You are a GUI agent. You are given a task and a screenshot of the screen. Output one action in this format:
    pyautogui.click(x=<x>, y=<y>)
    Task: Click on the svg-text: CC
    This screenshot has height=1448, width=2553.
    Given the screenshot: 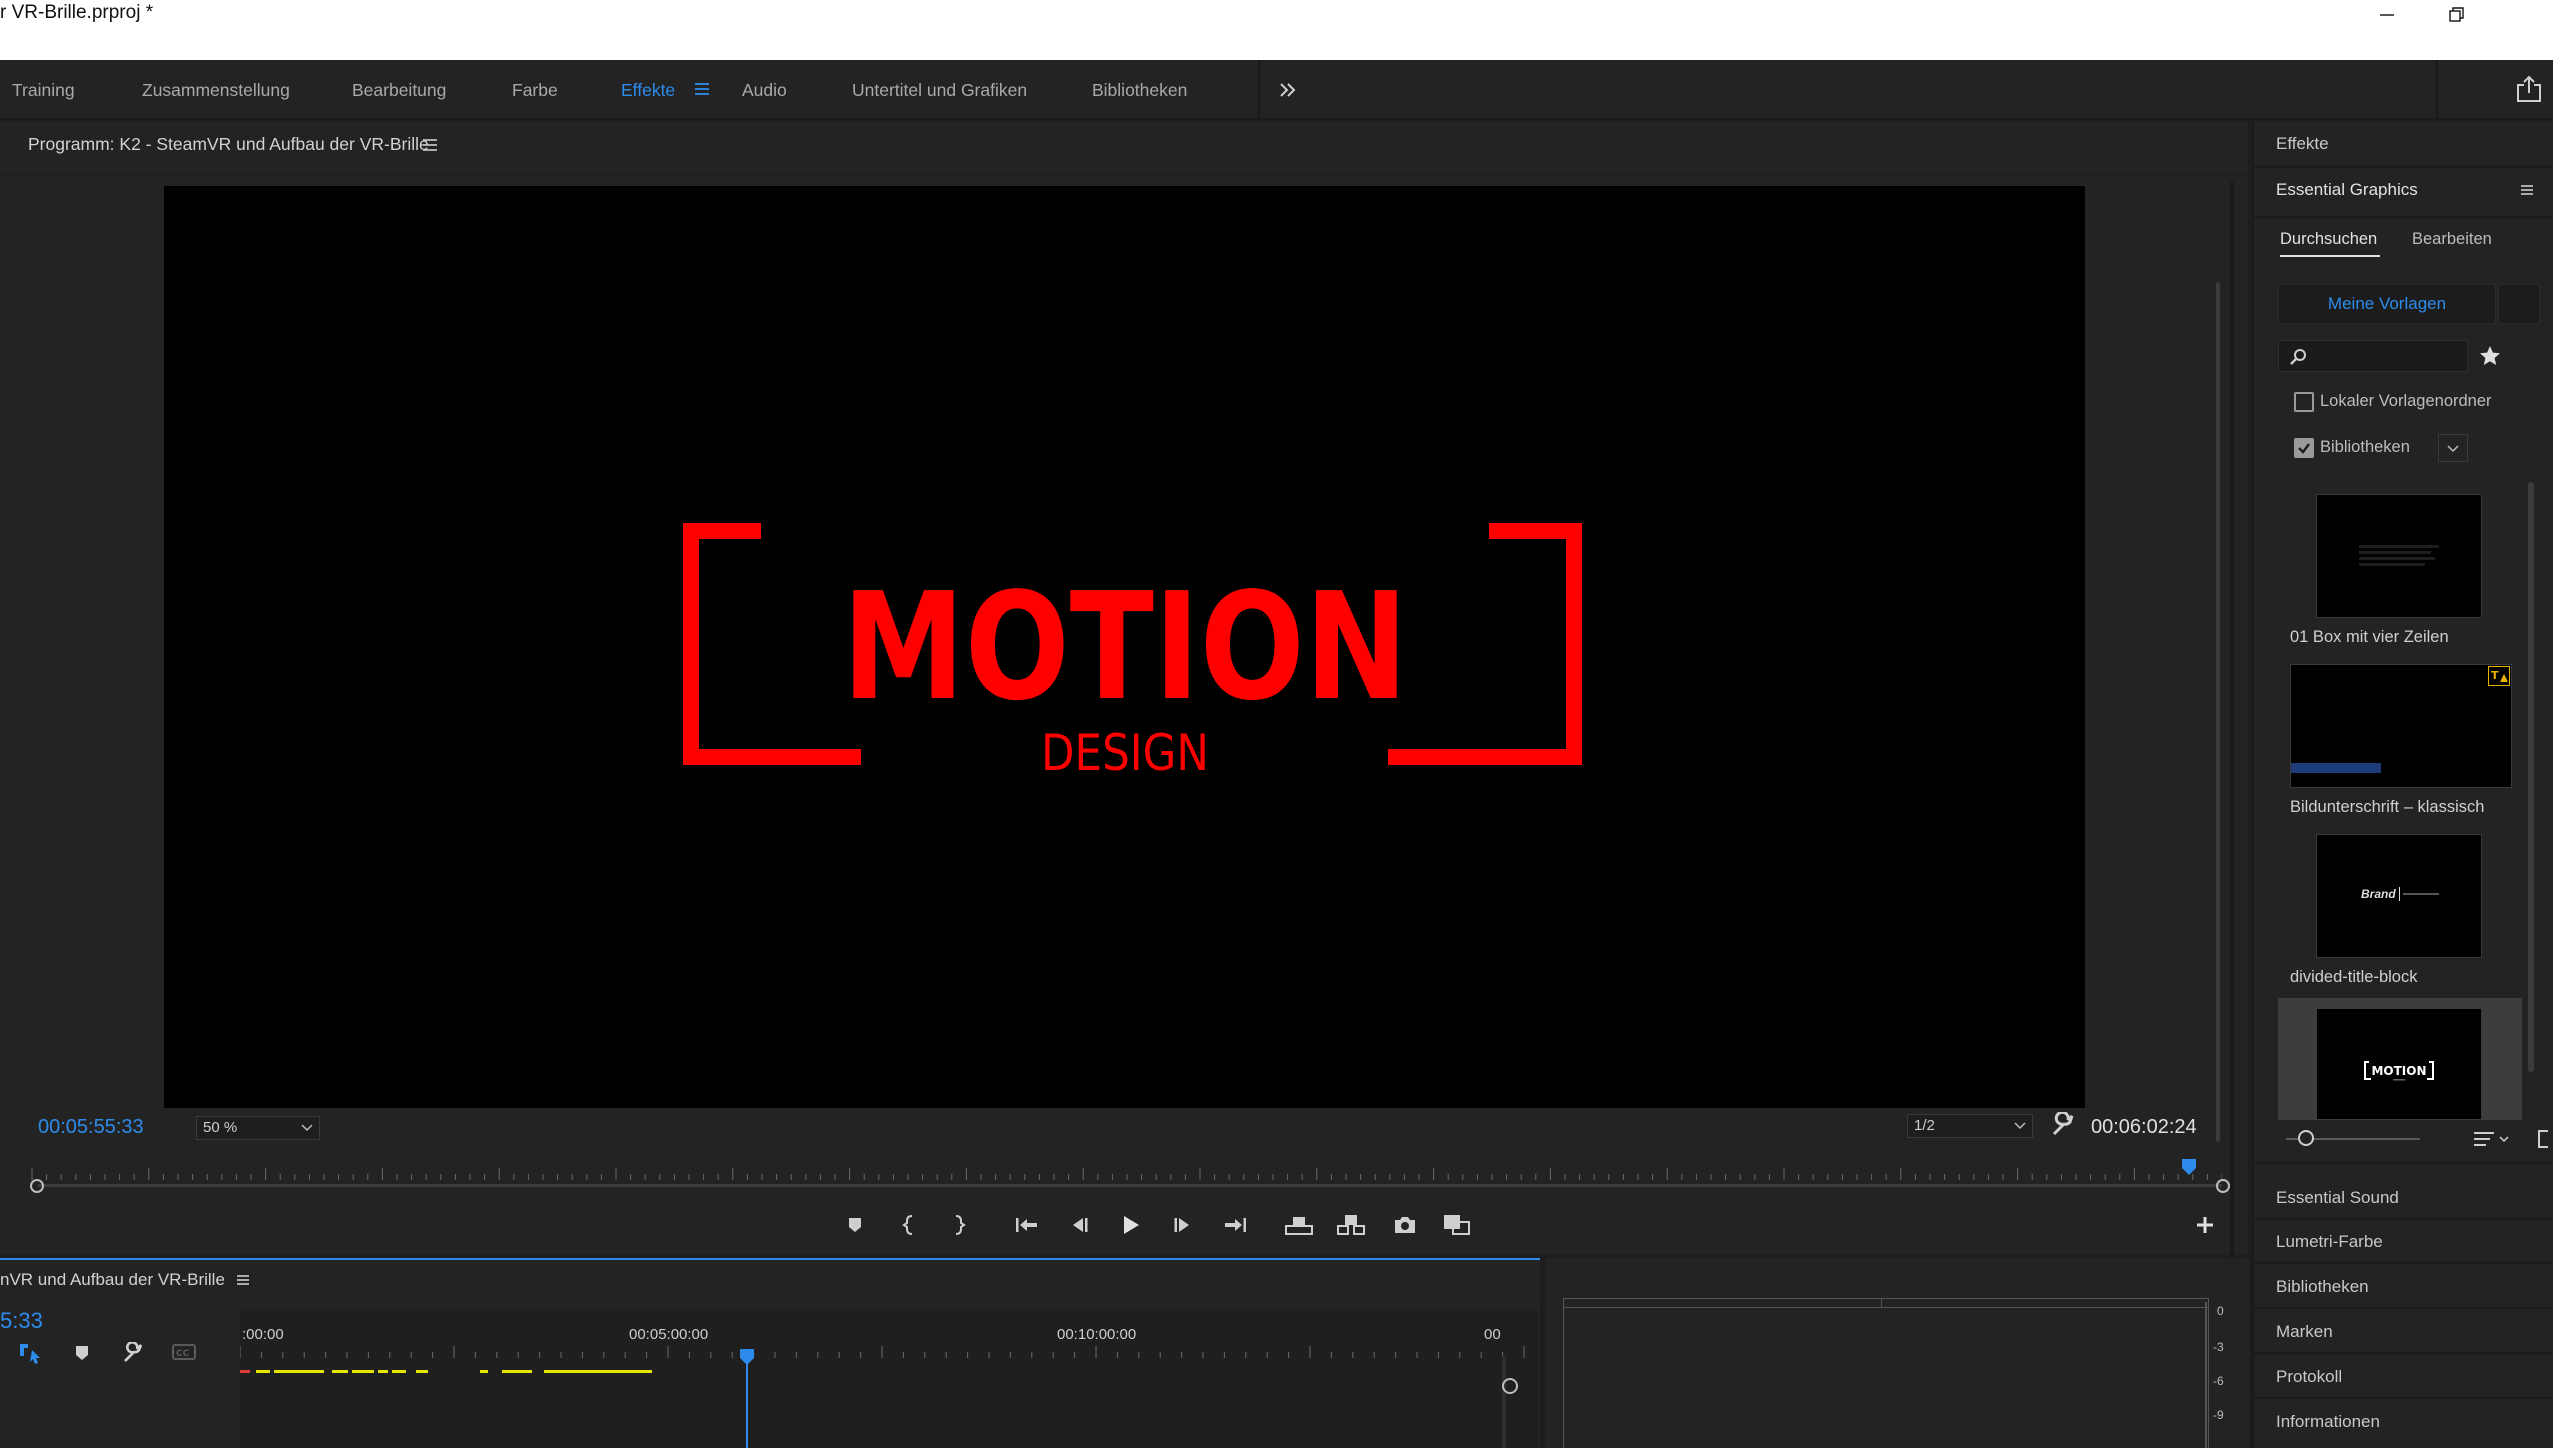 What is the action you would take?
    pyautogui.click(x=183, y=1353)
    